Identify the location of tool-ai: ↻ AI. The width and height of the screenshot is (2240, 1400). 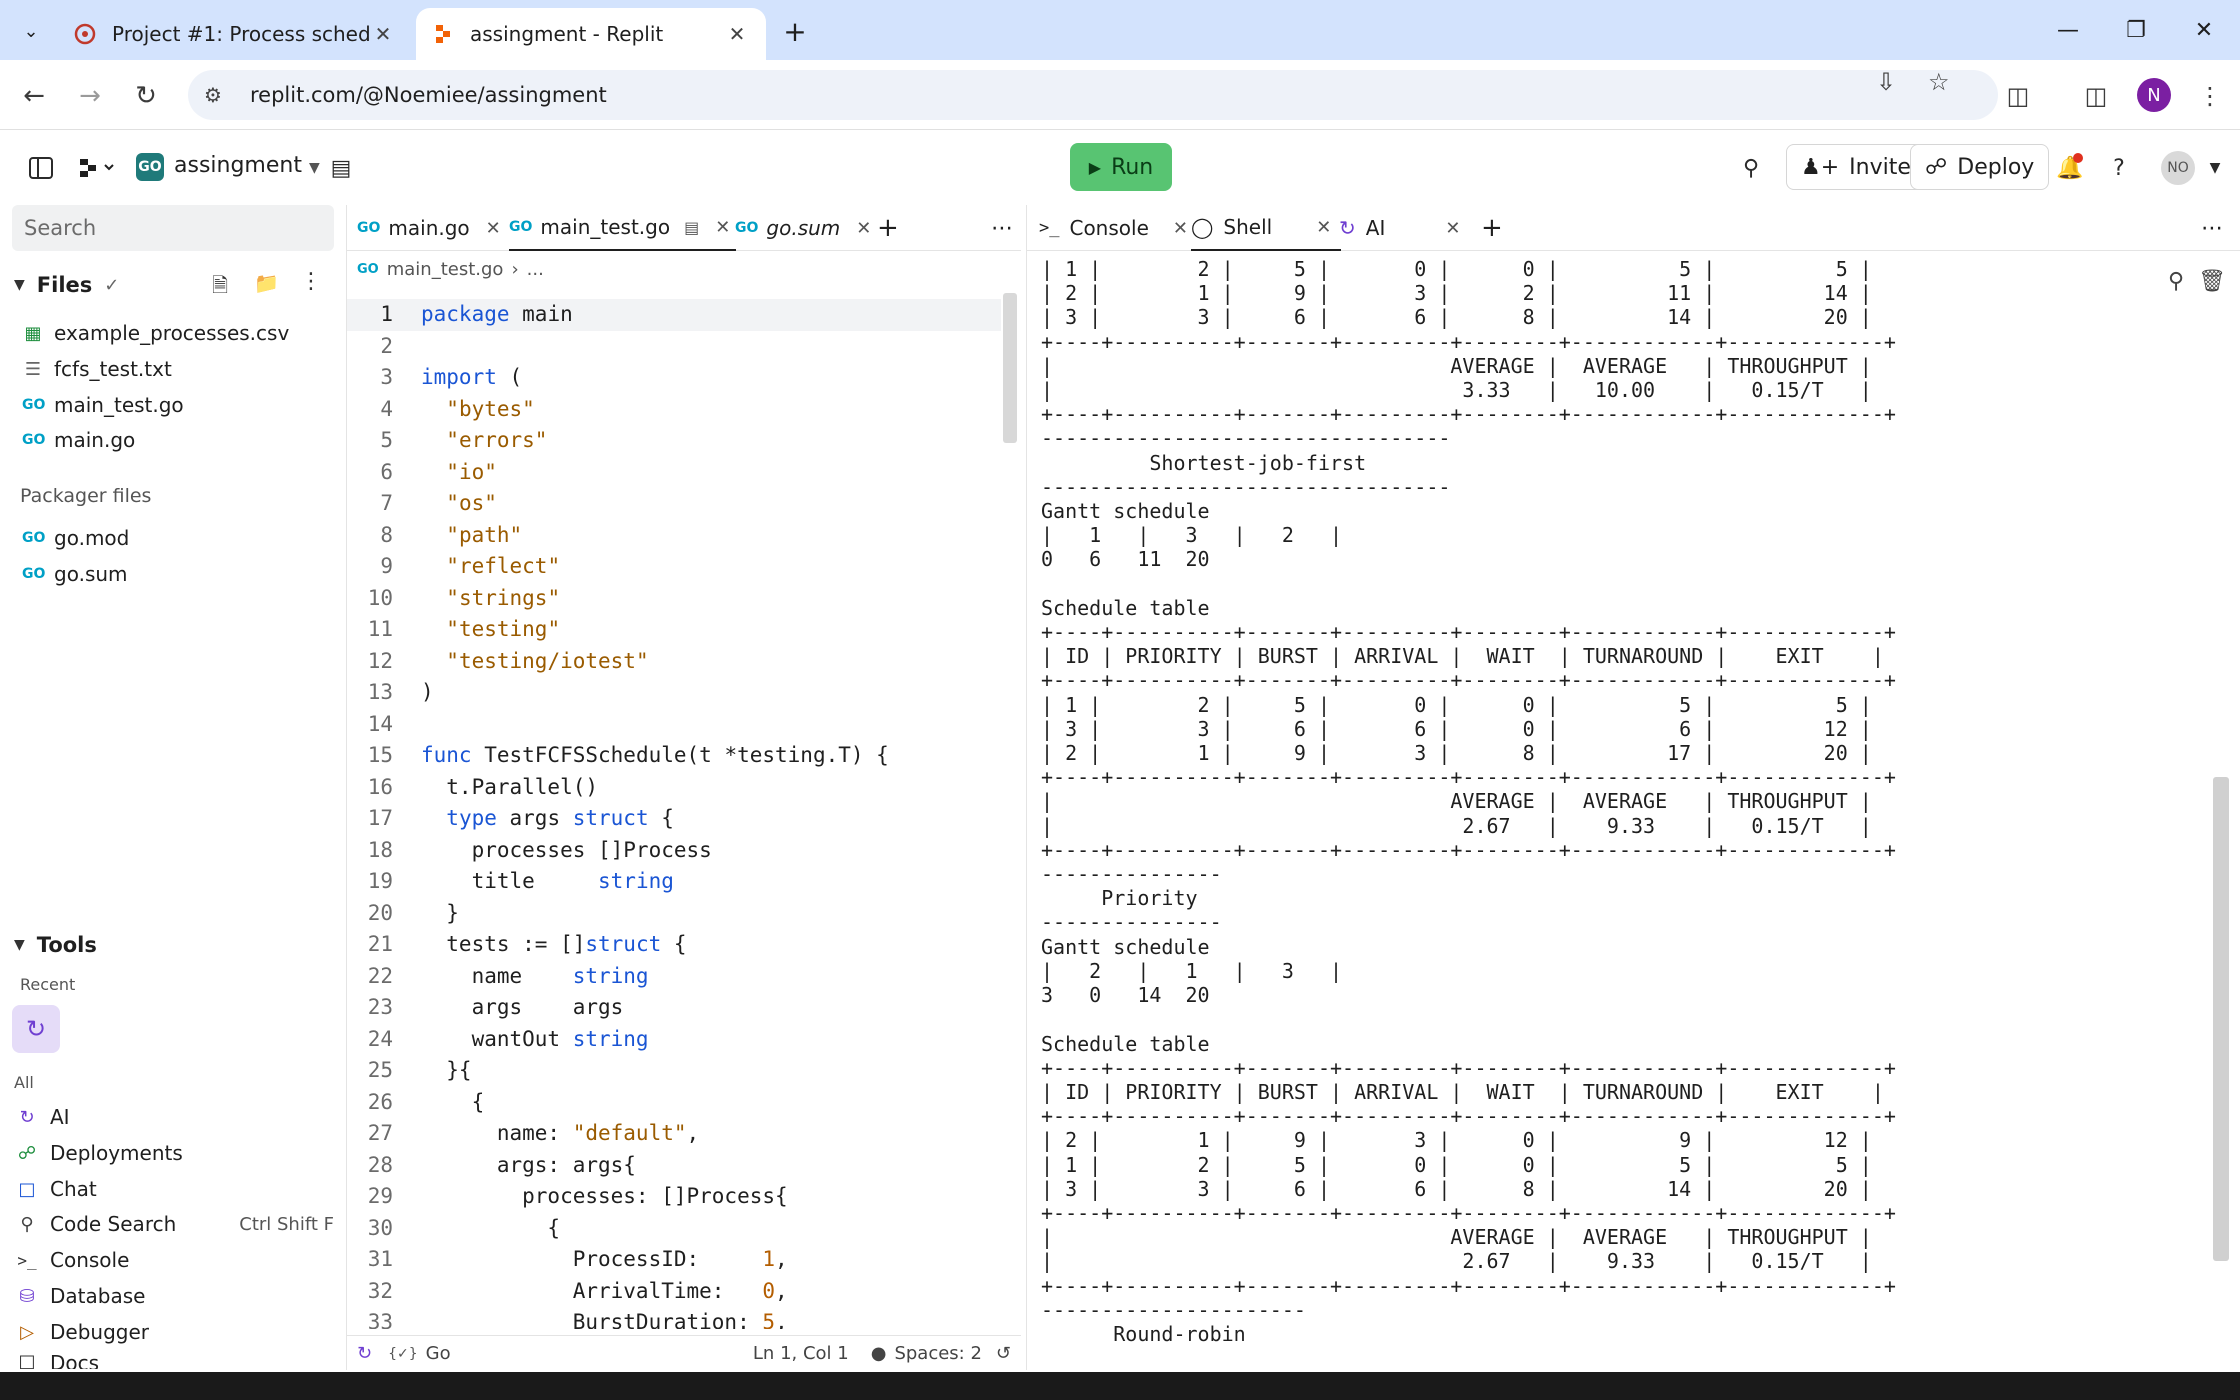
(175, 1117).